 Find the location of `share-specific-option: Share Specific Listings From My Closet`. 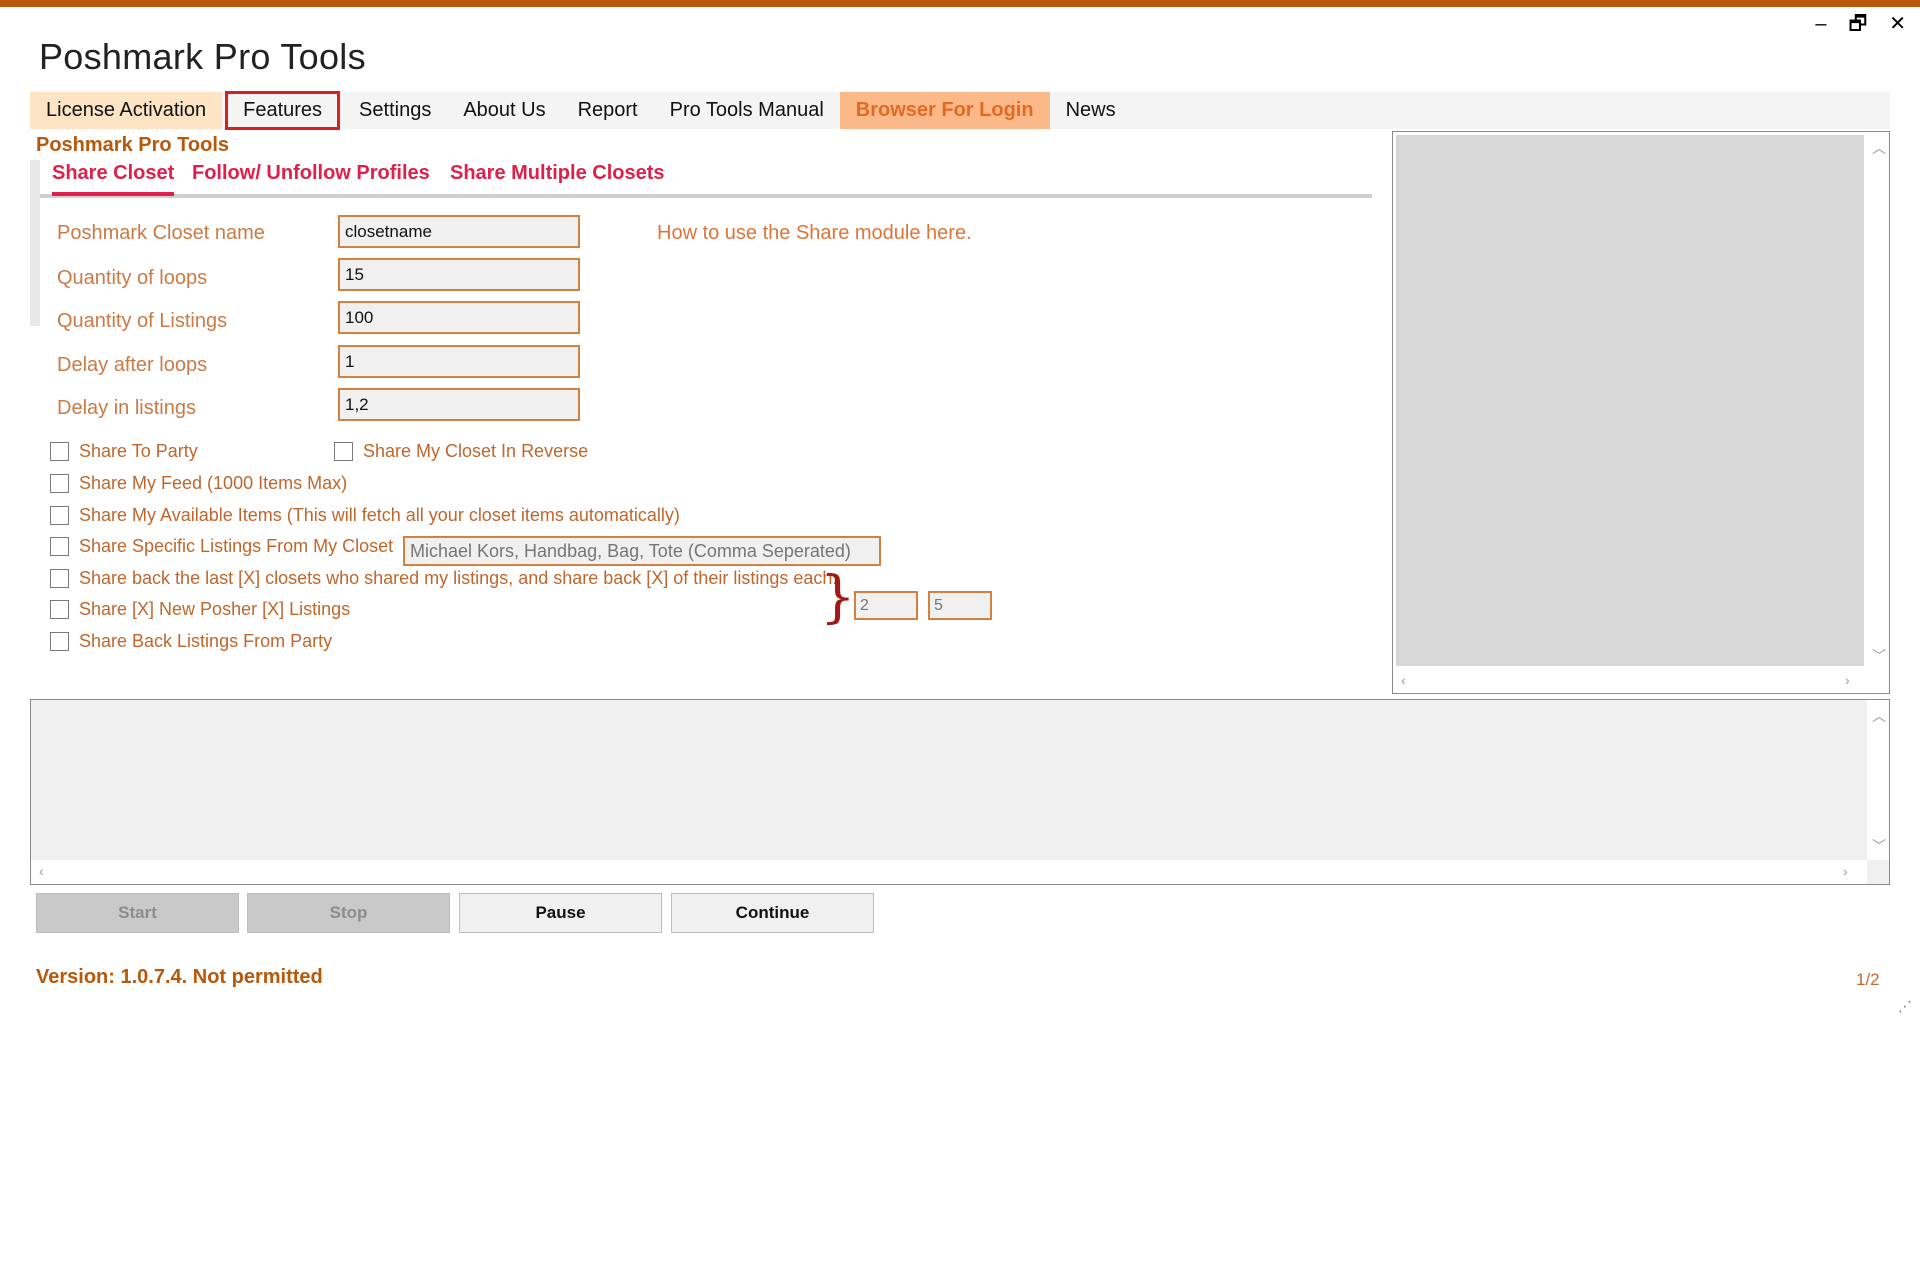

share-specific-option: Share Specific Listings From My Closet is located at coordinates (221, 546).